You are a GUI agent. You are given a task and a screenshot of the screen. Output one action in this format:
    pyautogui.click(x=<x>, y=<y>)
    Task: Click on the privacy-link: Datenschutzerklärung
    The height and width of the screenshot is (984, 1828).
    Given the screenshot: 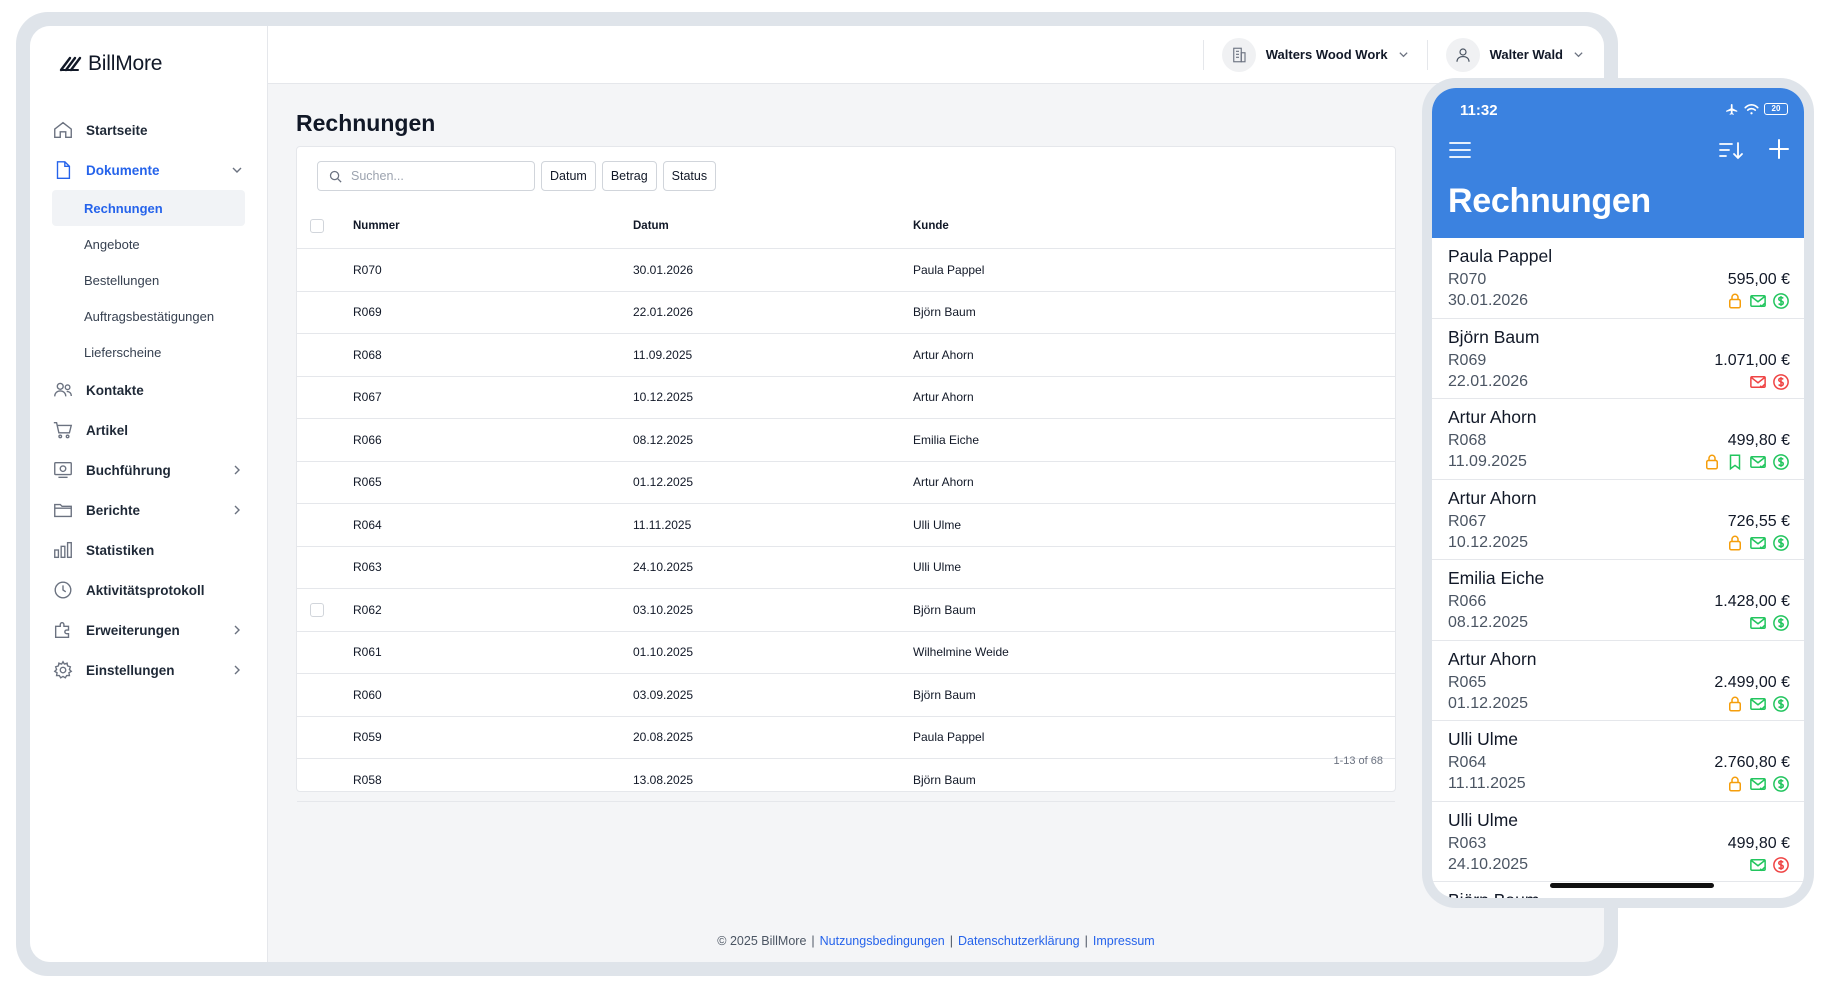 What is the action you would take?
    pyautogui.click(x=1019, y=941)
    